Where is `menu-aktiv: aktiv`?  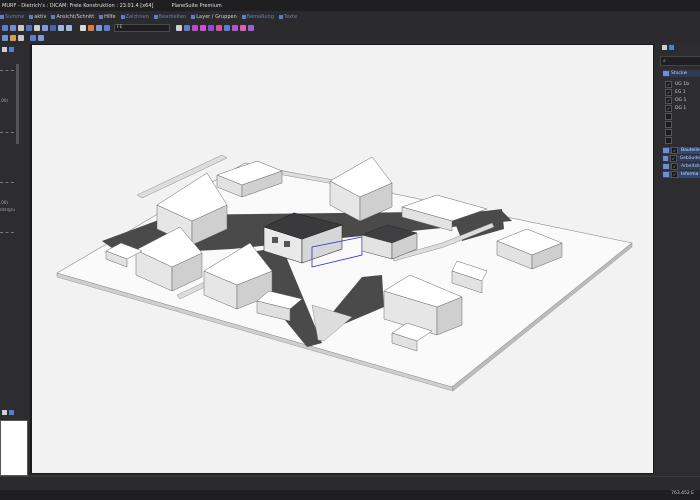 menu-aktiv: aktiv is located at coordinates (37, 17).